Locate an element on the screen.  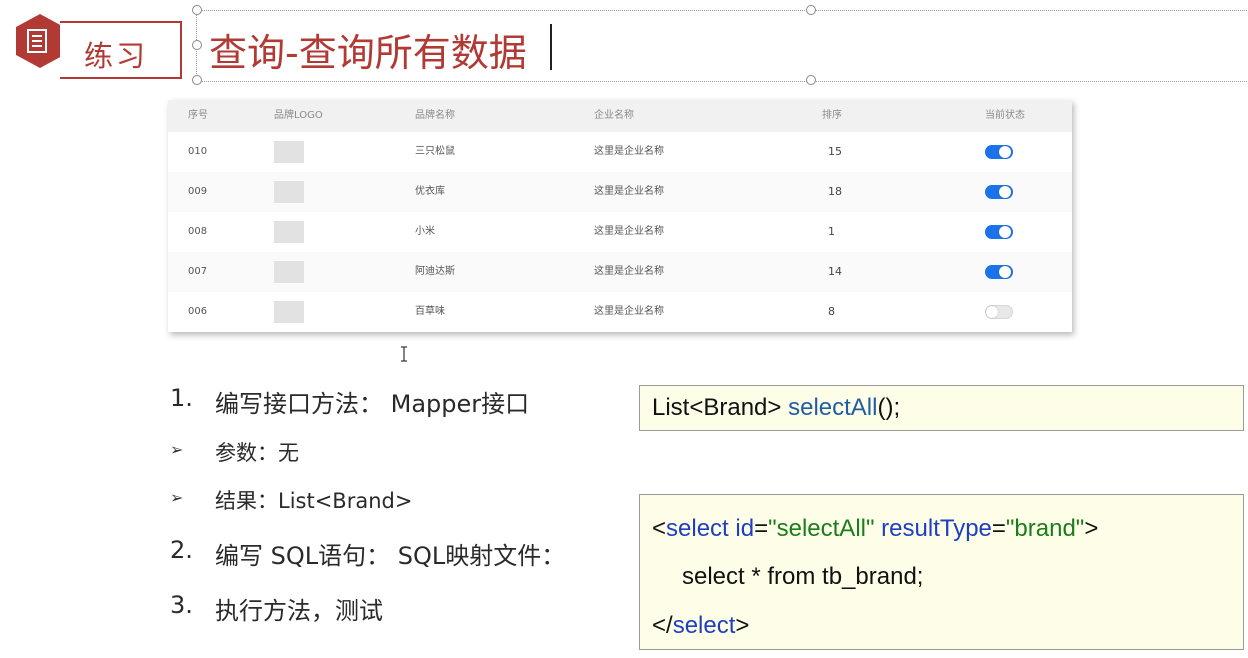
code-lt: < is located at coordinates (659, 528).